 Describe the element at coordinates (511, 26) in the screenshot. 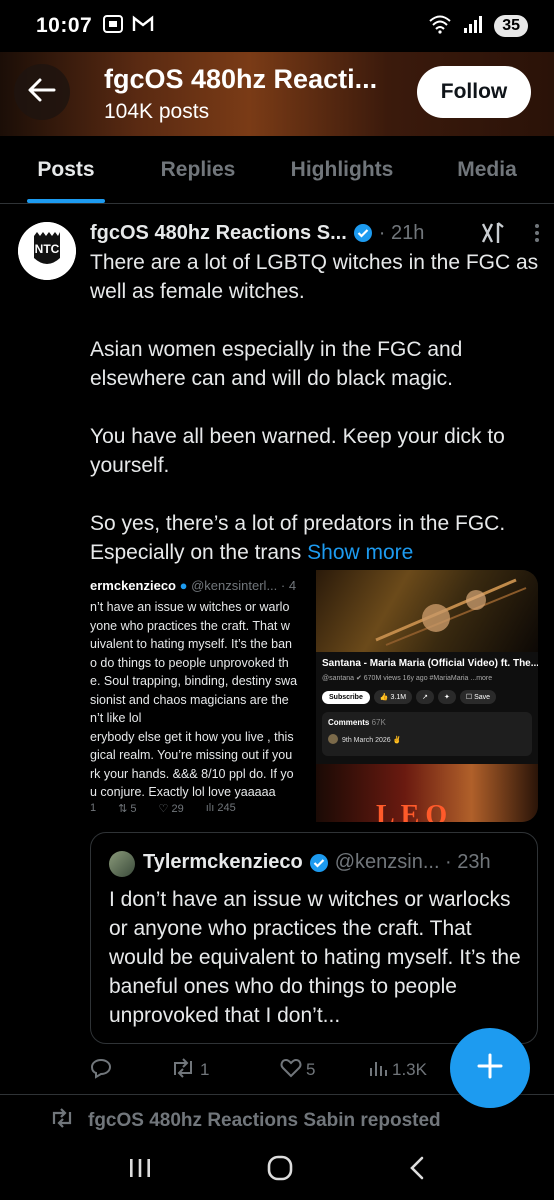

I see `battery-icon: 35` at that location.